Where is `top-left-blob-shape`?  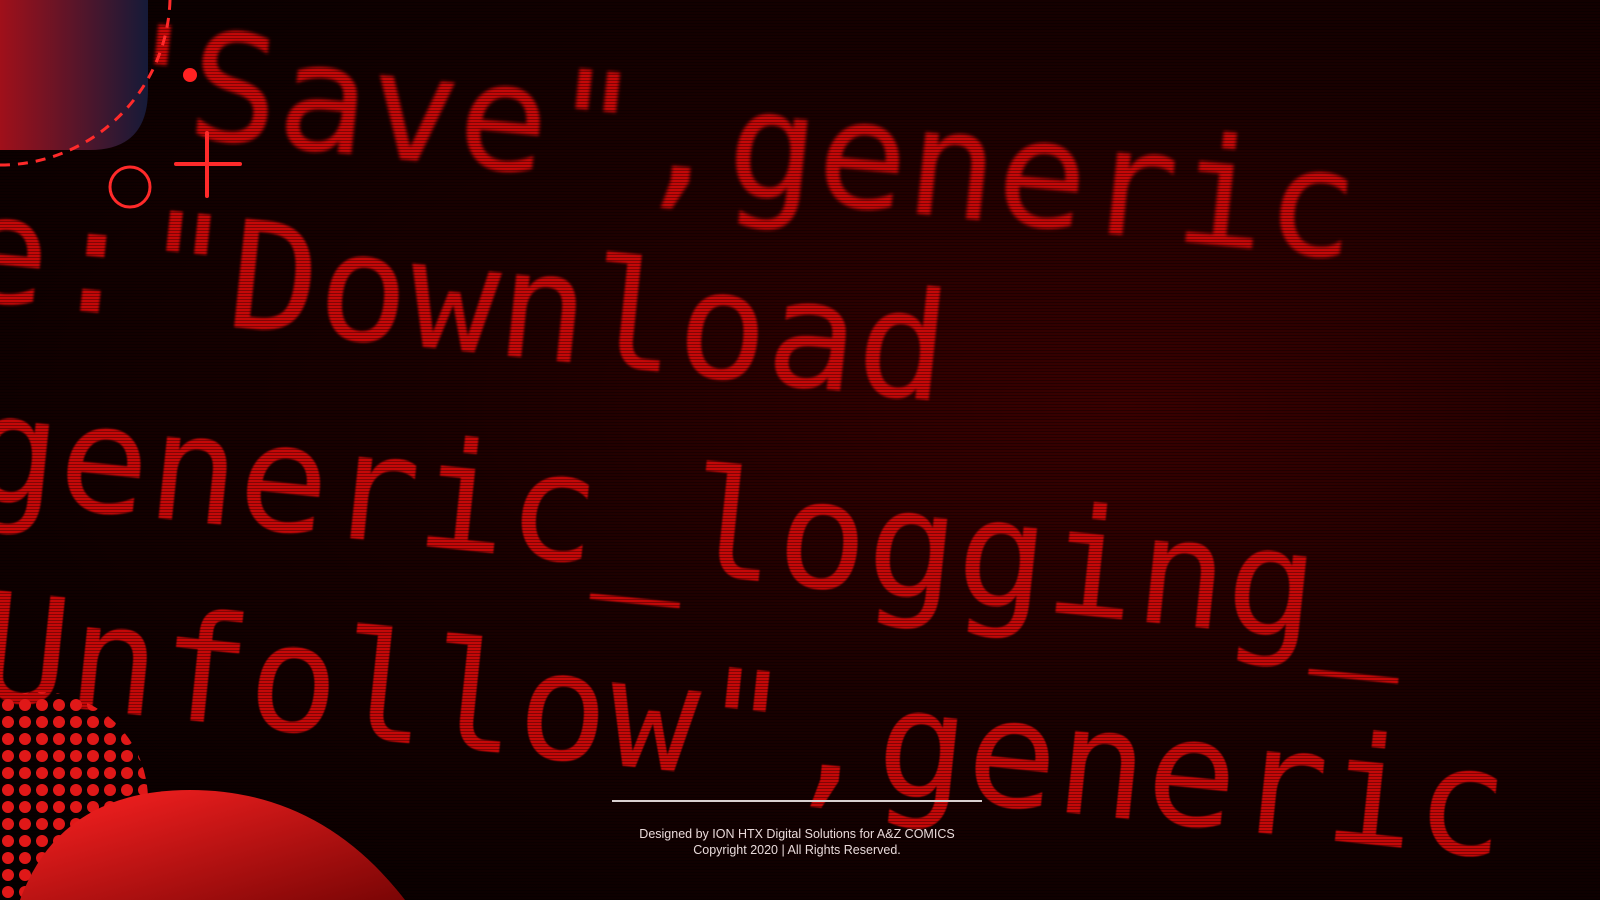 top-left-blob-shape is located at coordinates (74, 75).